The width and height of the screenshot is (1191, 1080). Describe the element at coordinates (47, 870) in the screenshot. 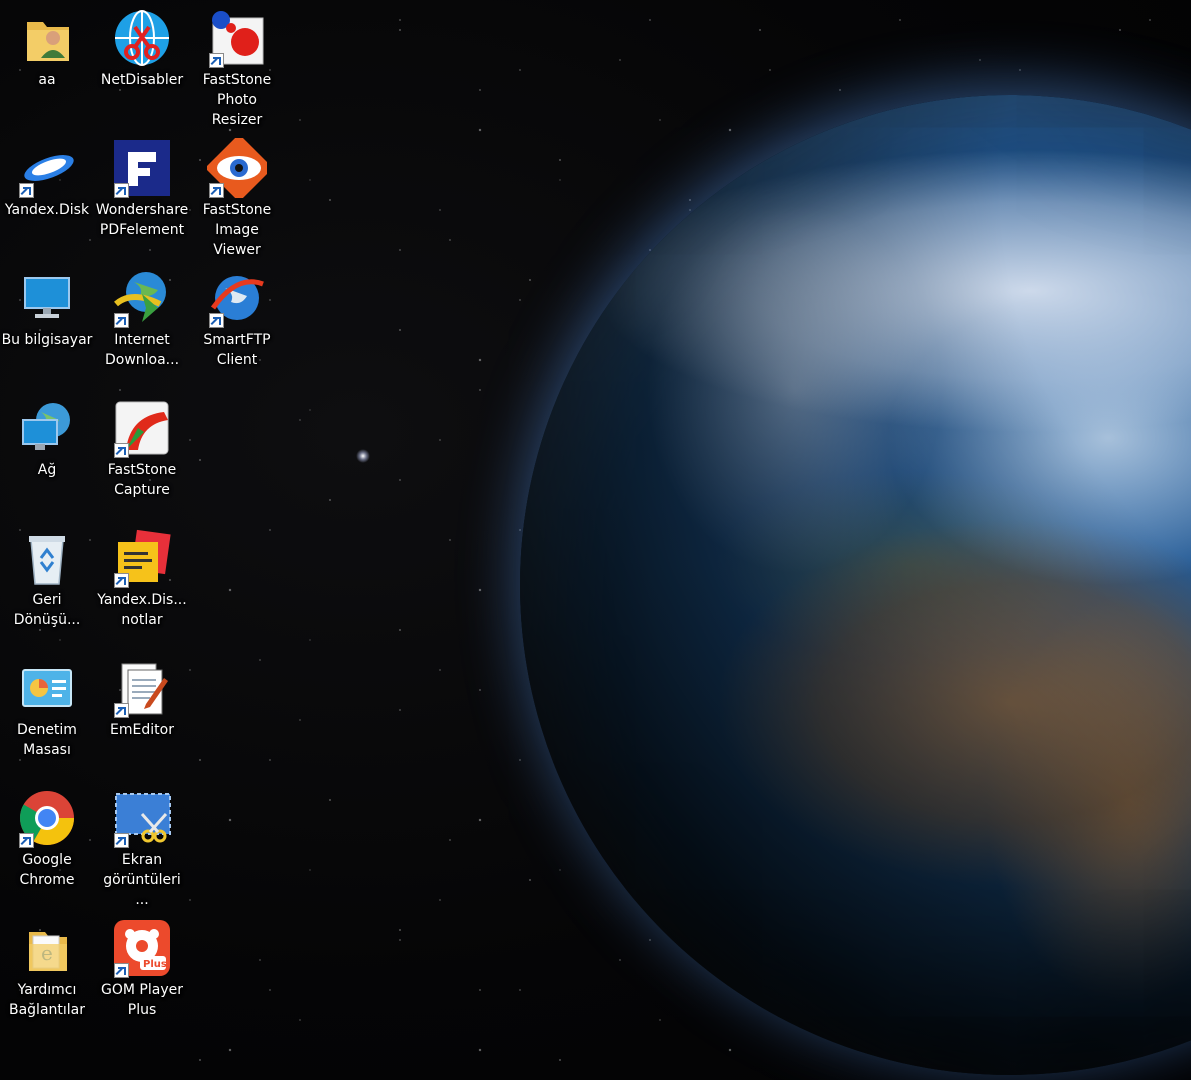

I see `icon-label: Google Chrome` at that location.